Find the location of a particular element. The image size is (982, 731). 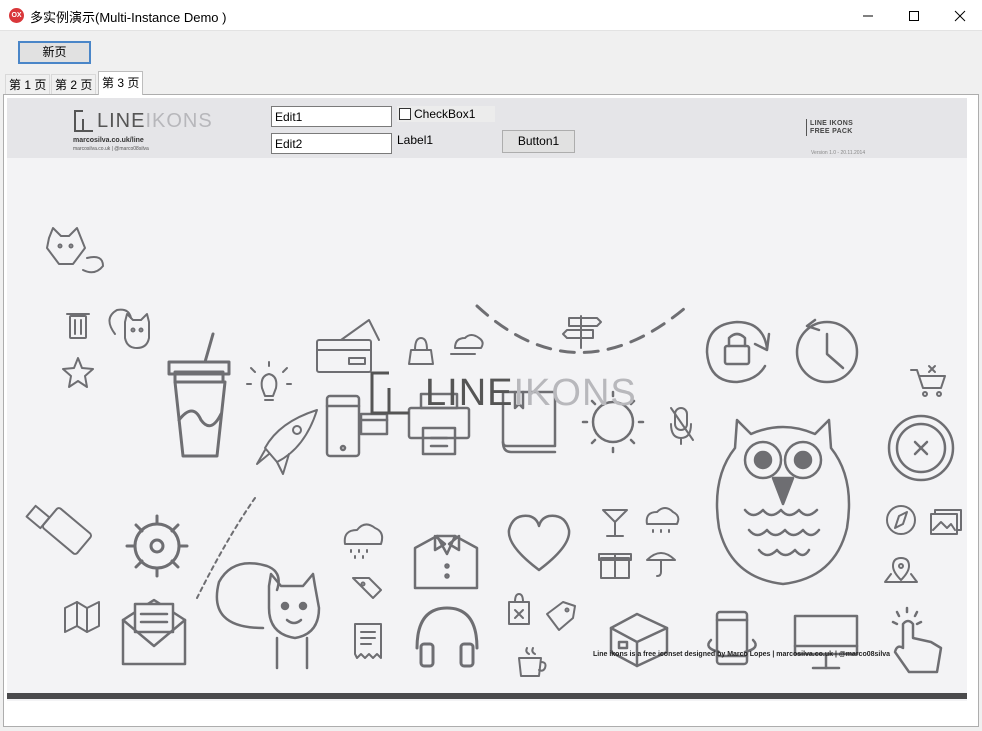

hand-pointer-icon is located at coordinates (917, 640).